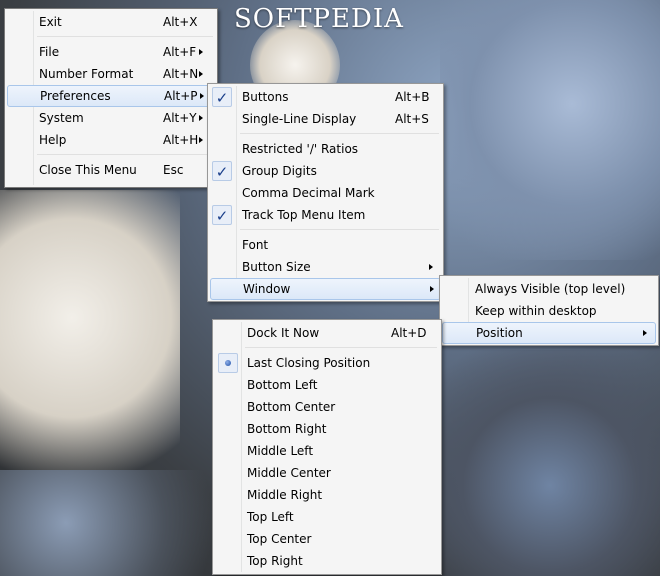  What do you see at coordinates (49, 52) in the screenshot?
I see `menu-item-label: File` at bounding box center [49, 52].